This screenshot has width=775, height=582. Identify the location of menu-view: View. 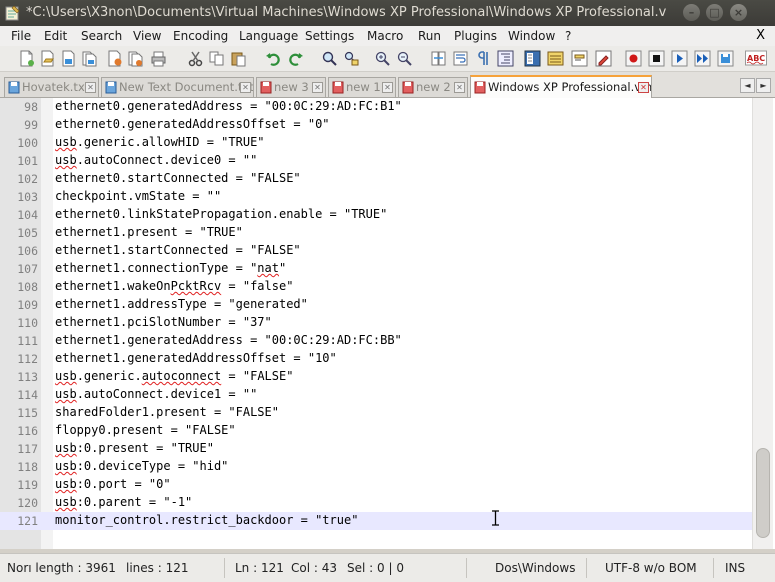
(147, 36).